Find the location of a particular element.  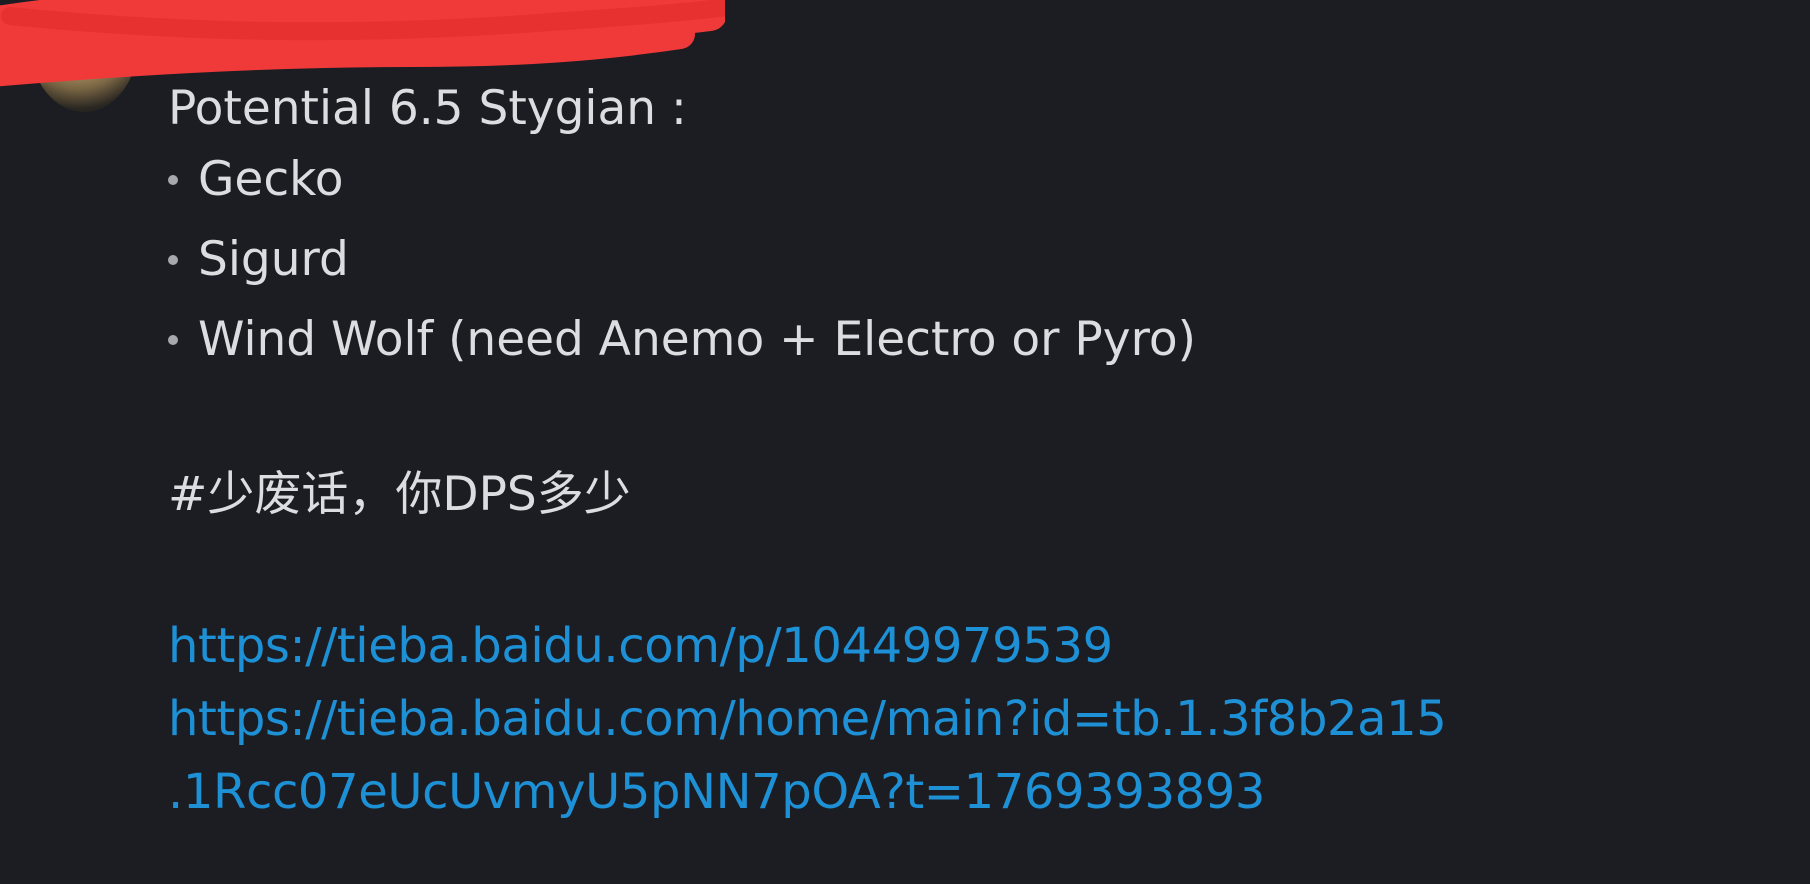

bullet-item-sigurd: Sigurd is located at coordinates (807, 260).